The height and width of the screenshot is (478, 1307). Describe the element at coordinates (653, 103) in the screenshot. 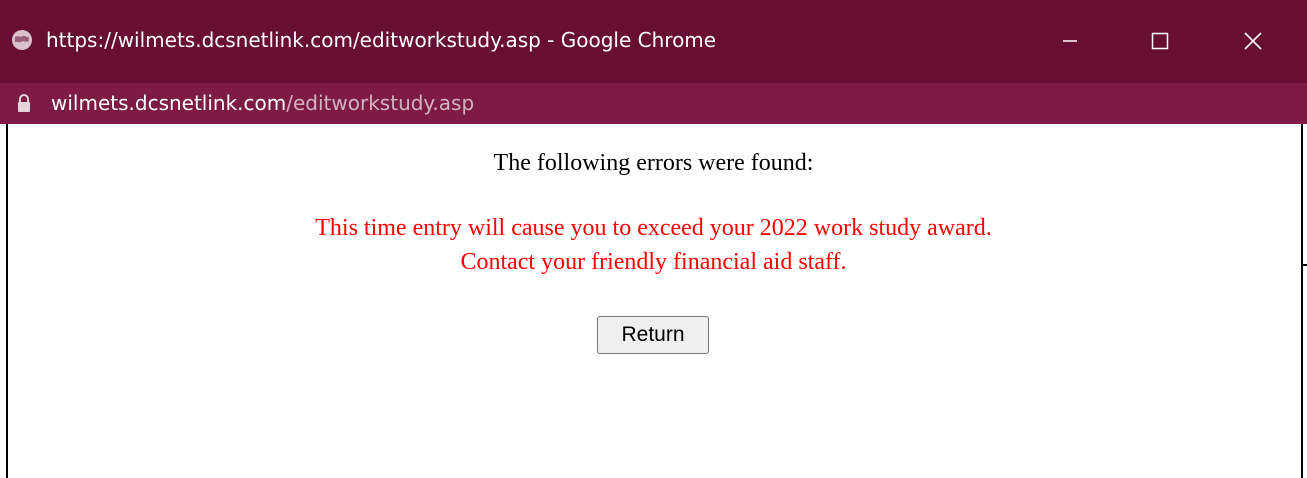

I see `address-bar: wilmets.dcsnetlink.com/editworkstudy.asp` at that location.